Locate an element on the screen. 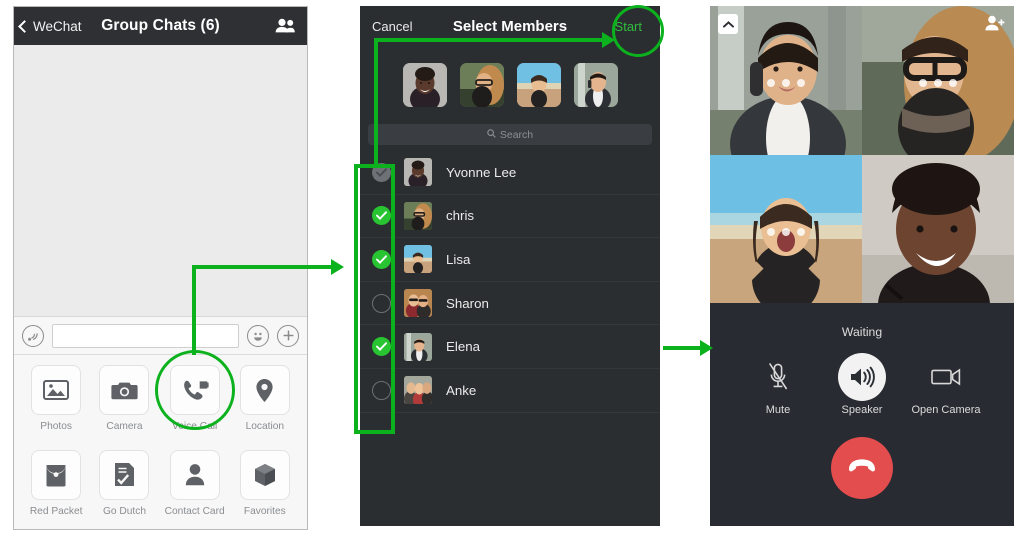  attachment-label: Photos is located at coordinates (56, 426).